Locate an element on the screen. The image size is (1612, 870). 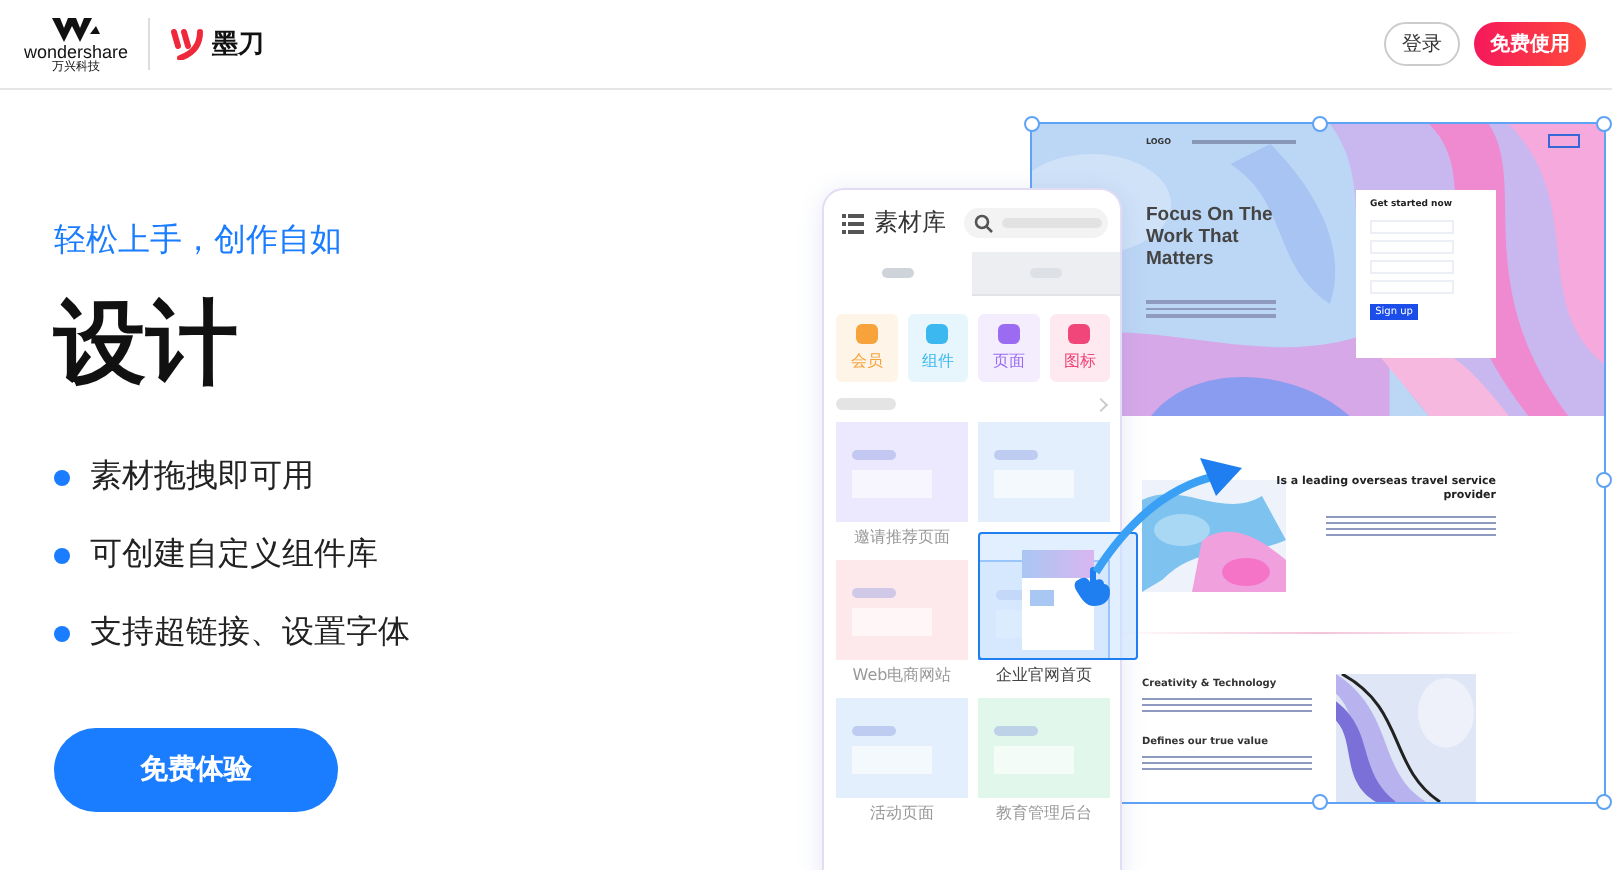
search-field is located at coordinates (1036, 223).